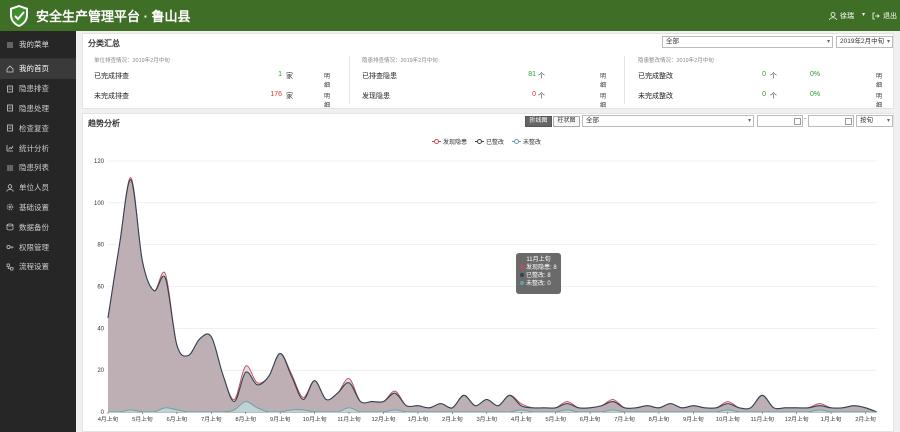 The width and height of the screenshot is (900, 432). I want to click on sidebar-item: 单位人员, so click(38, 188).